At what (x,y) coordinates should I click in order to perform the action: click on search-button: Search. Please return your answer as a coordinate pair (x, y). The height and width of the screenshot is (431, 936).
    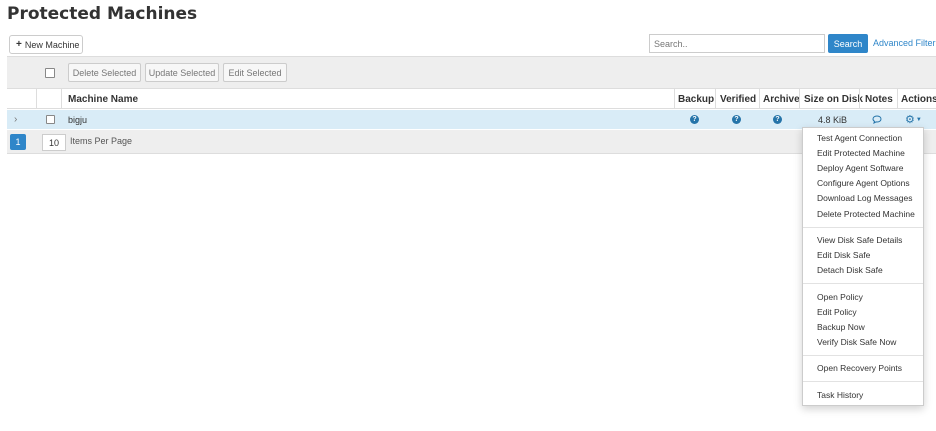
    Looking at the image, I should click on (848, 43).